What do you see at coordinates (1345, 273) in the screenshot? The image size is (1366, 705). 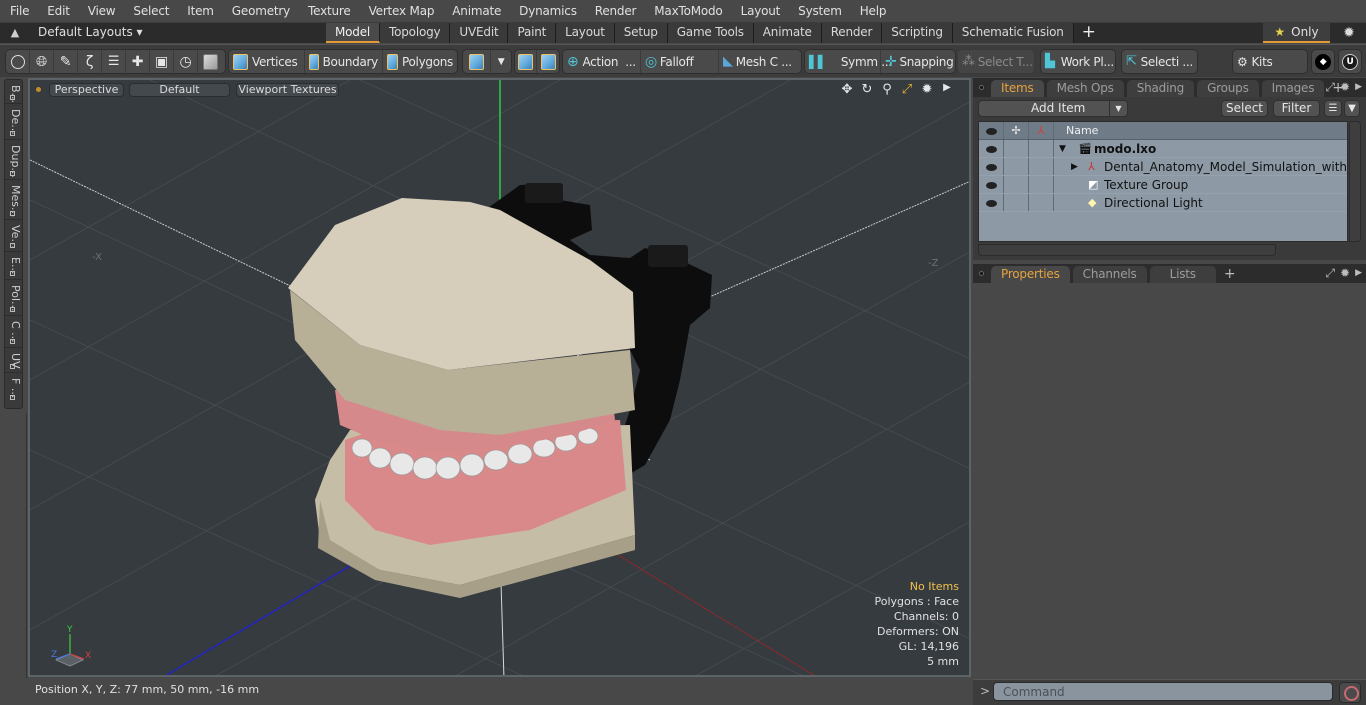 I see `panel-gear-icon: ✹` at bounding box center [1345, 273].